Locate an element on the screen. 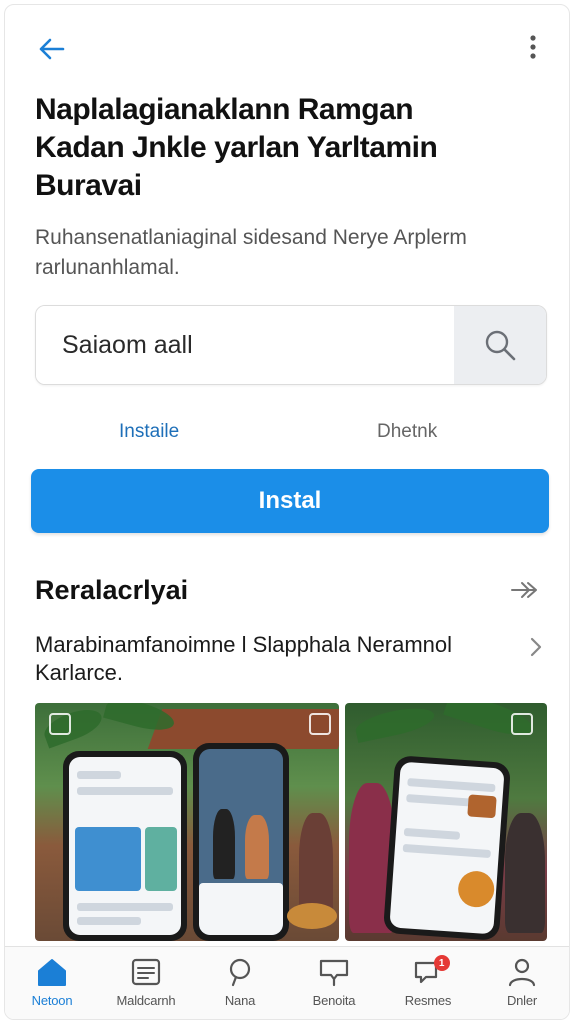 The image size is (576, 1024). search-button is located at coordinates (500, 345).